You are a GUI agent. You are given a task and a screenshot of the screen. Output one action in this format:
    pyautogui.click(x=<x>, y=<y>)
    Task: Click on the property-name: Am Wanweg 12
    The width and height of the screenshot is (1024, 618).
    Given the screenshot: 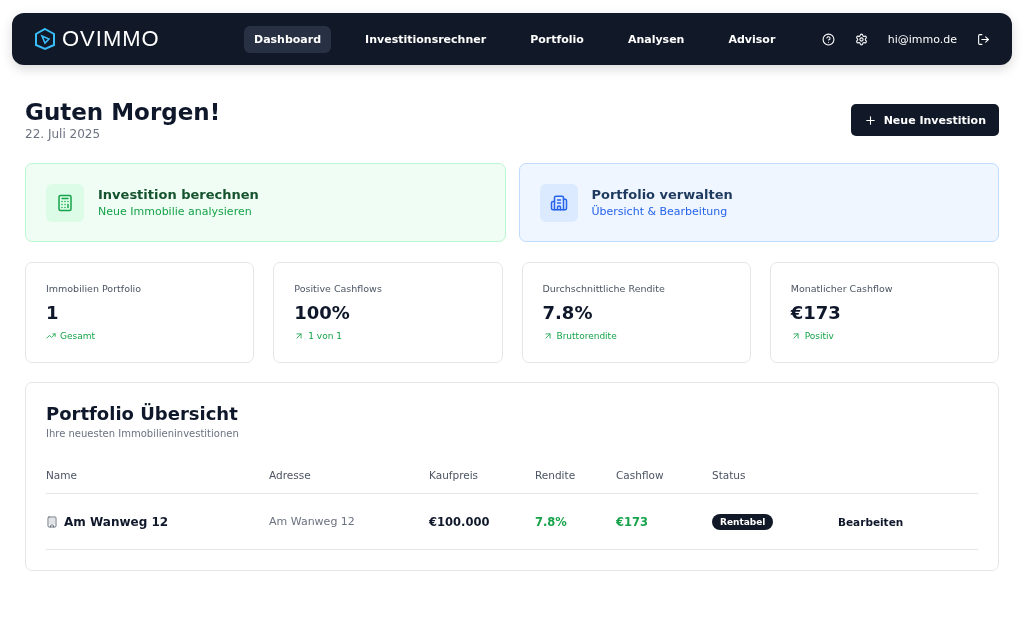 What is the action you would take?
    pyautogui.click(x=116, y=521)
    